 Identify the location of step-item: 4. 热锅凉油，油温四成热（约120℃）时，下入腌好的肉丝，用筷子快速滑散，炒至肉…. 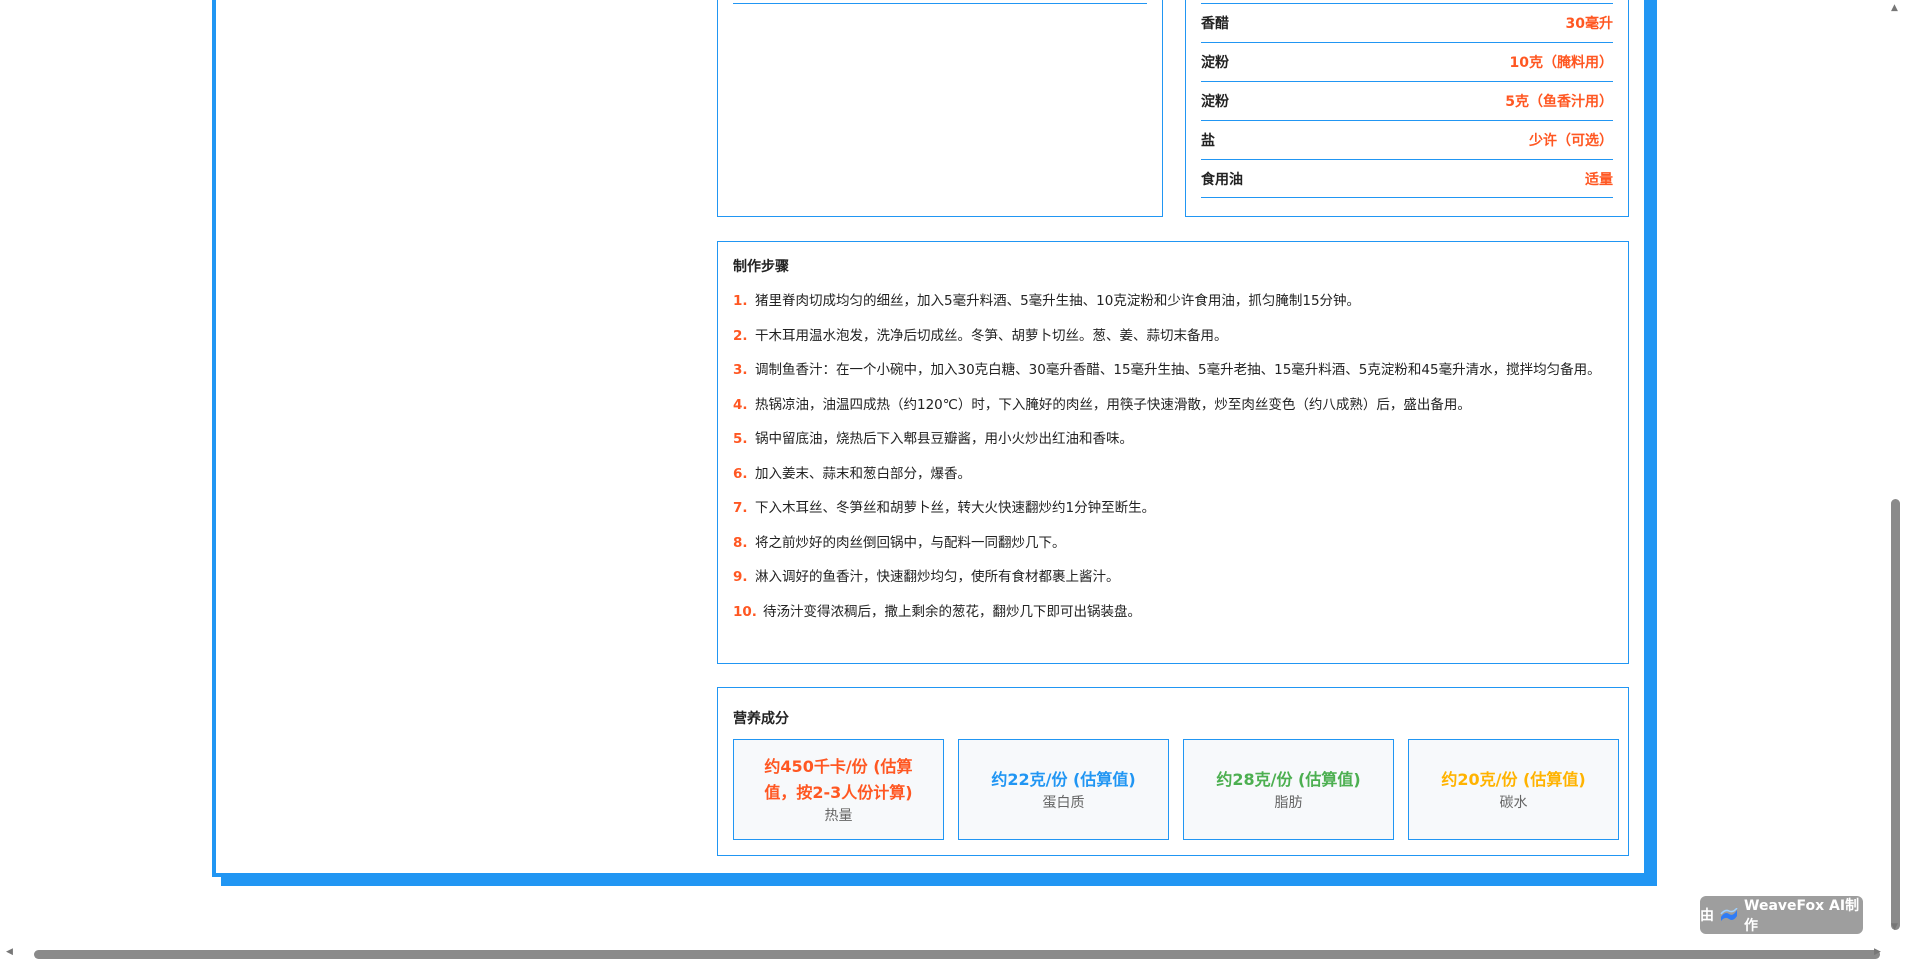
(1173, 405).